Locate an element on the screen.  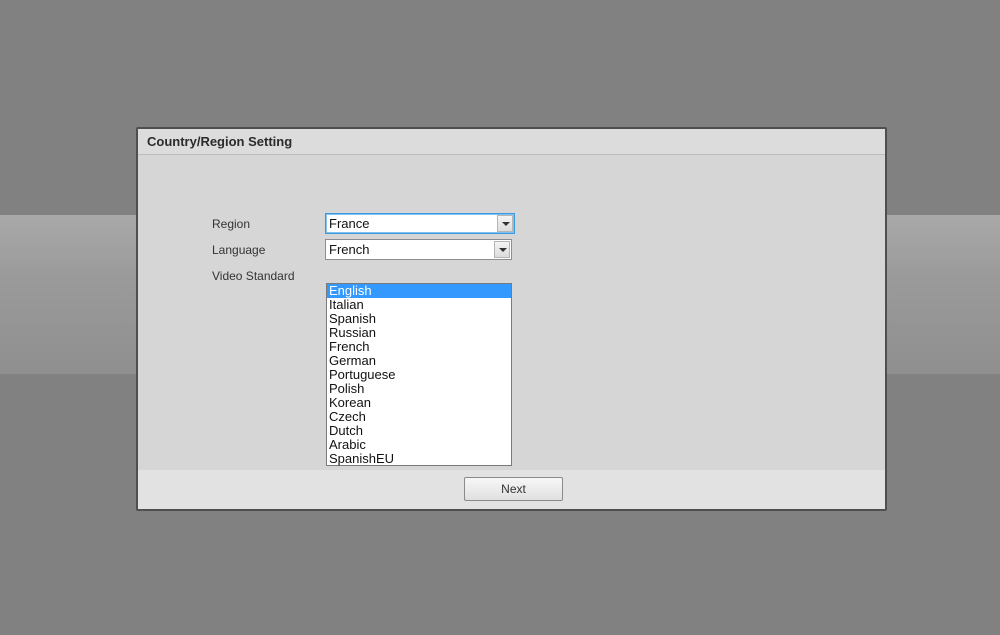
language-label: Language is located at coordinates (239, 250).